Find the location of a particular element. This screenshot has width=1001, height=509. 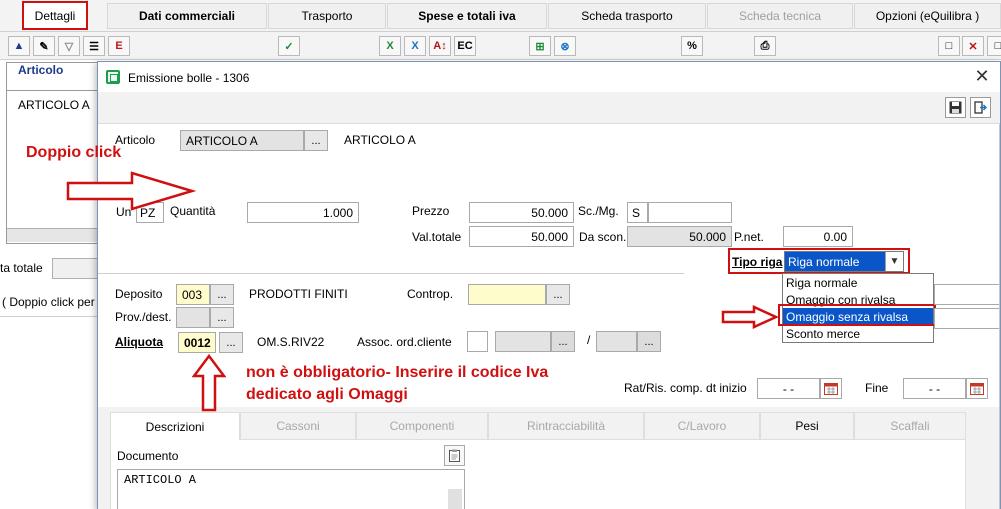

chevron-down-icon: ▼ is located at coordinates (894, 261).